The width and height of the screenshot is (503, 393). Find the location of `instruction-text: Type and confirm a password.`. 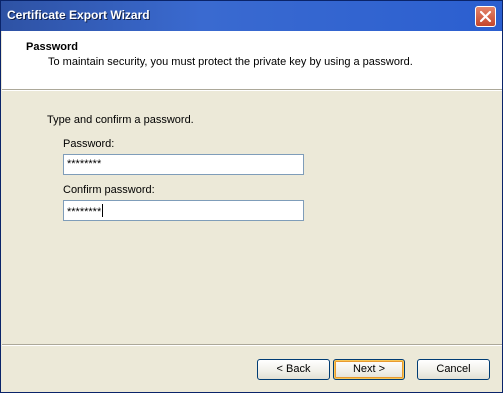

instruction-text: Type and confirm a password. is located at coordinates (120, 120).